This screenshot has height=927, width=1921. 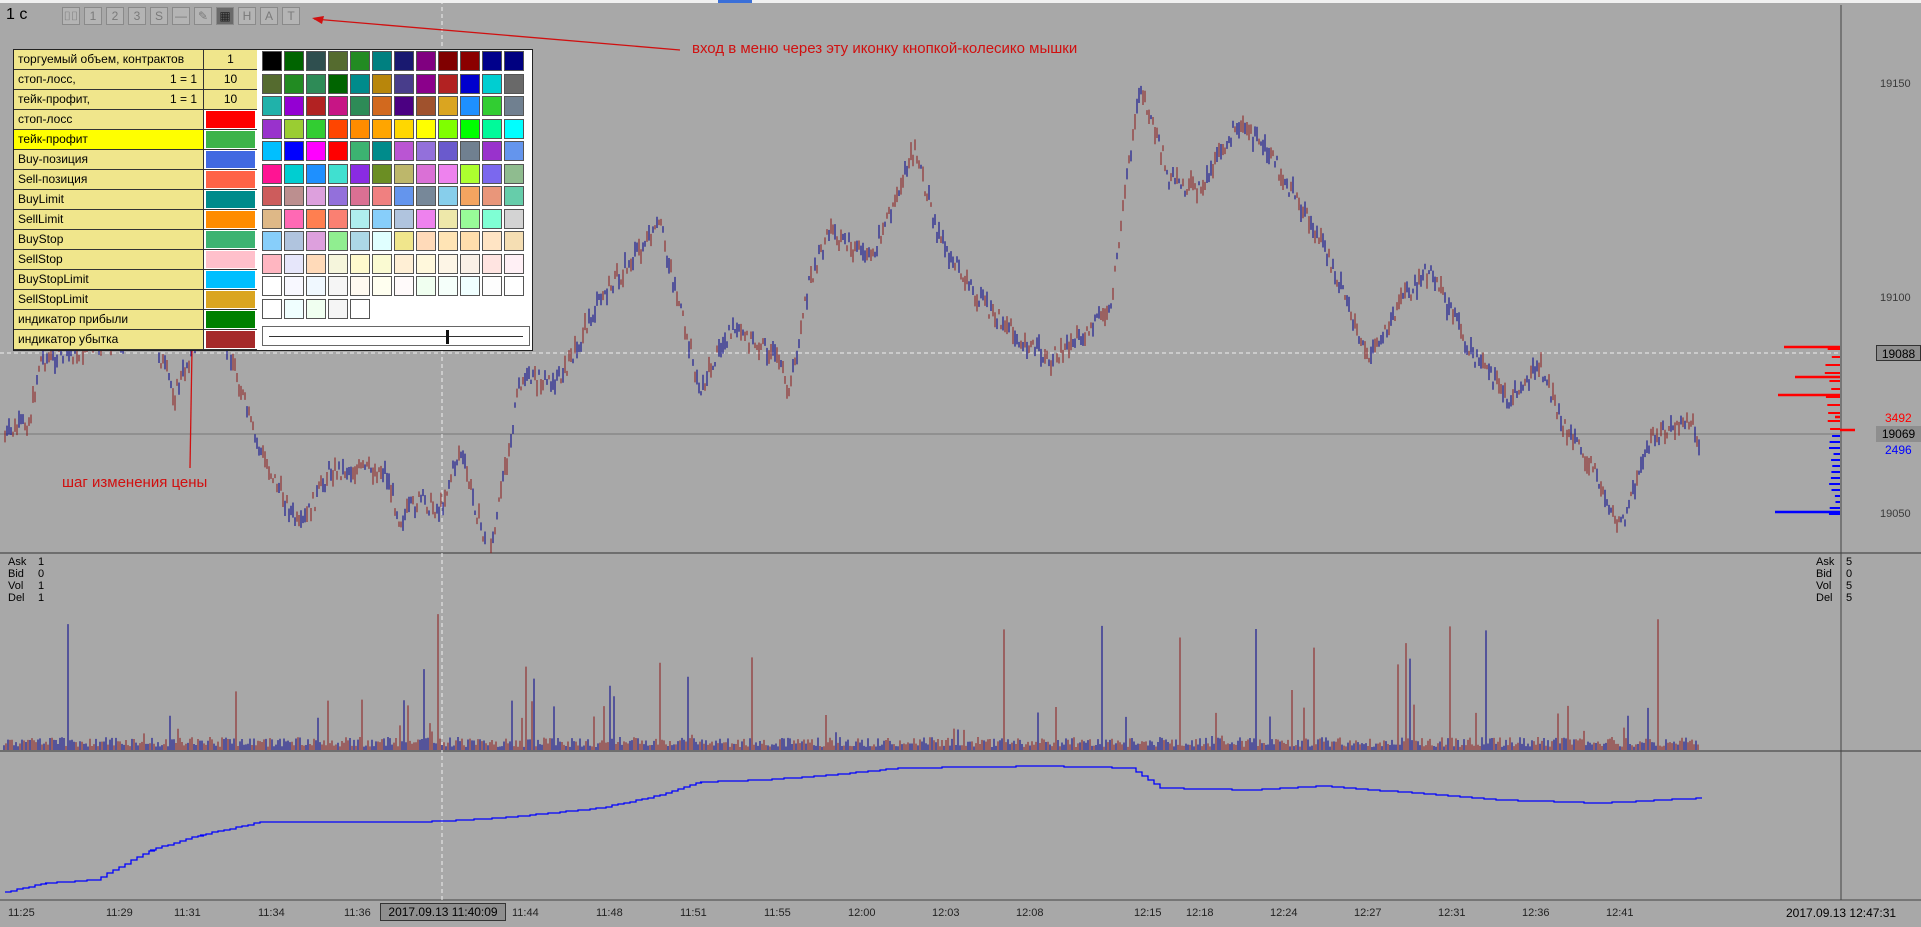 What do you see at coordinates (230, 59) in the screenshot?
I see `volume-value: 1` at bounding box center [230, 59].